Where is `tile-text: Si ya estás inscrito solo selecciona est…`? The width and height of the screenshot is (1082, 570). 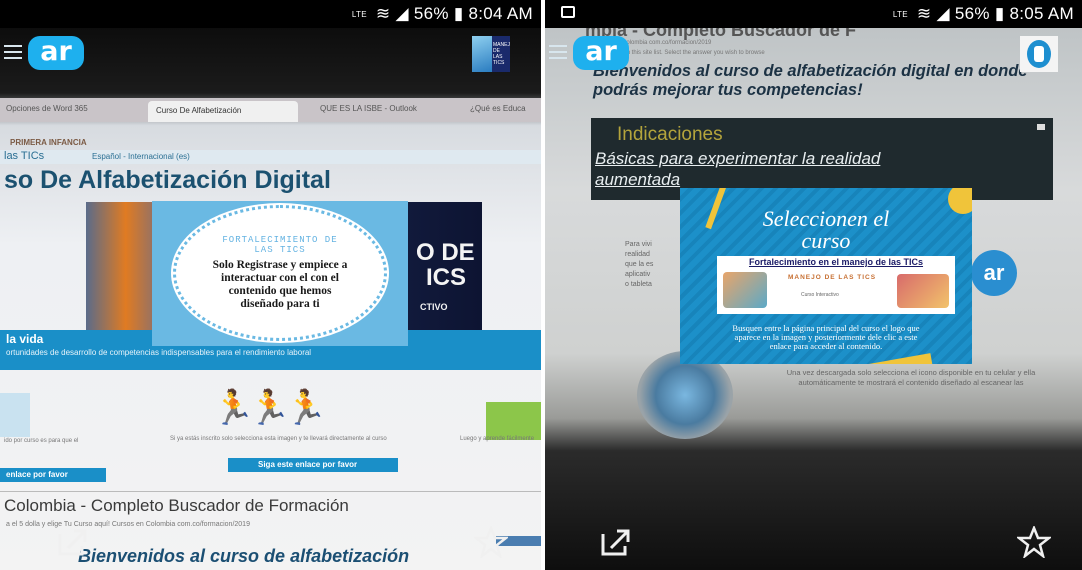 tile-text: Si ya estás inscrito solo selecciona est… is located at coordinates (278, 439).